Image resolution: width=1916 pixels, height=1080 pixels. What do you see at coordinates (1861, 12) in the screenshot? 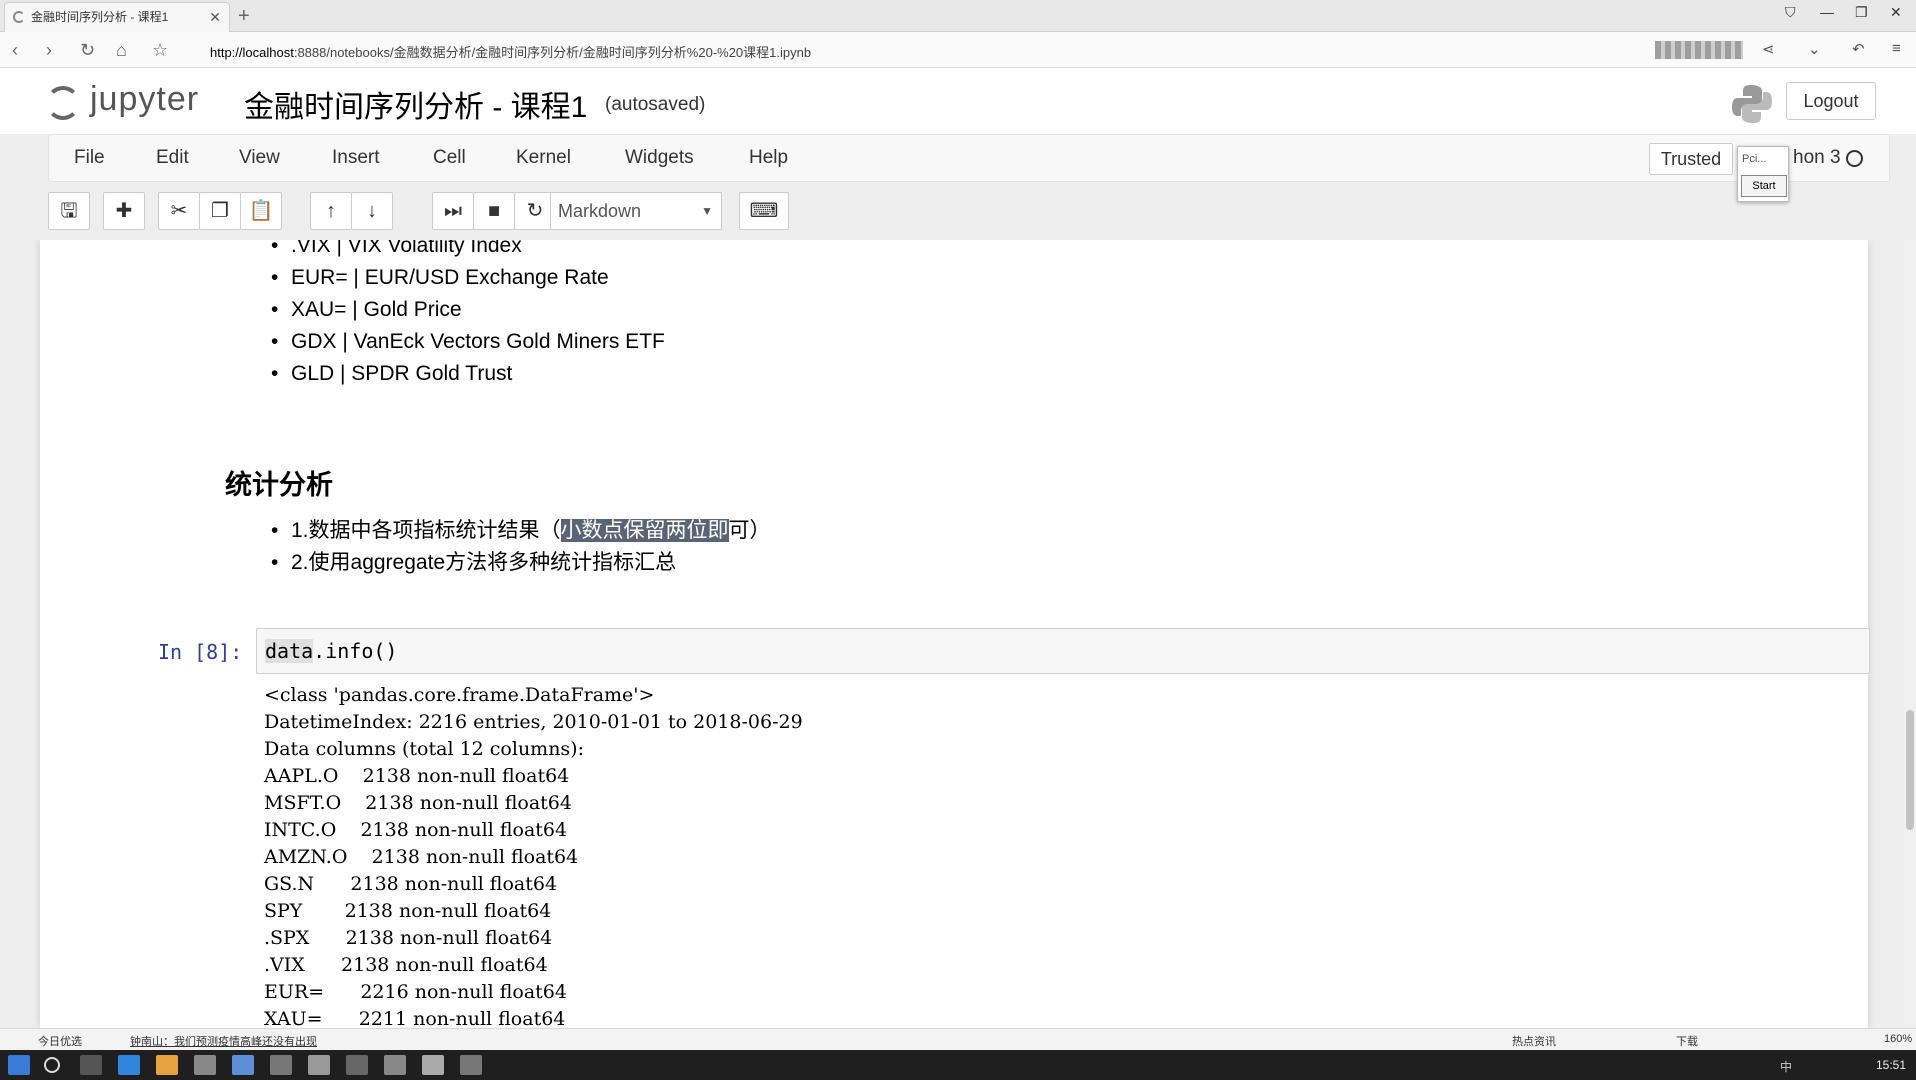
I see `restore-button: ❐` at bounding box center [1861, 12].